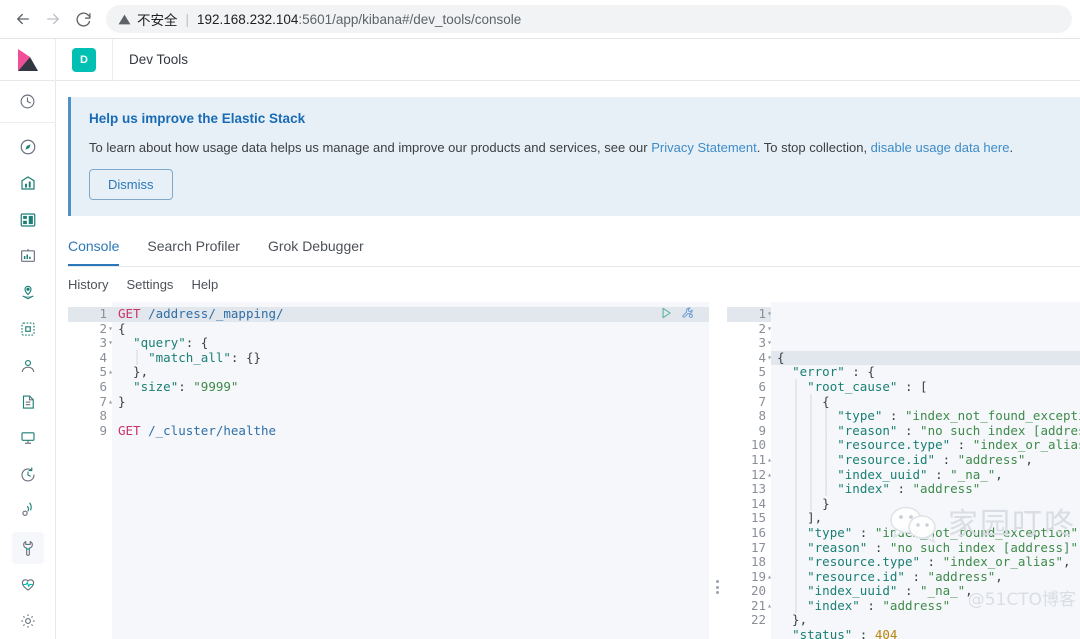 Image resolution: width=1080 pixels, height=639 pixels. I want to click on line-number: 4 ▾, so click(765, 357).